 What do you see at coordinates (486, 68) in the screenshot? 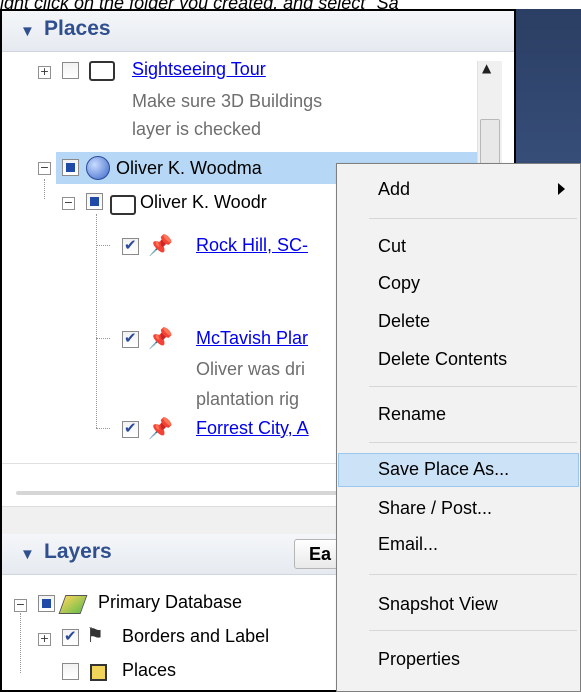
I see `scroll-up-arrow-icon: ▲` at bounding box center [486, 68].